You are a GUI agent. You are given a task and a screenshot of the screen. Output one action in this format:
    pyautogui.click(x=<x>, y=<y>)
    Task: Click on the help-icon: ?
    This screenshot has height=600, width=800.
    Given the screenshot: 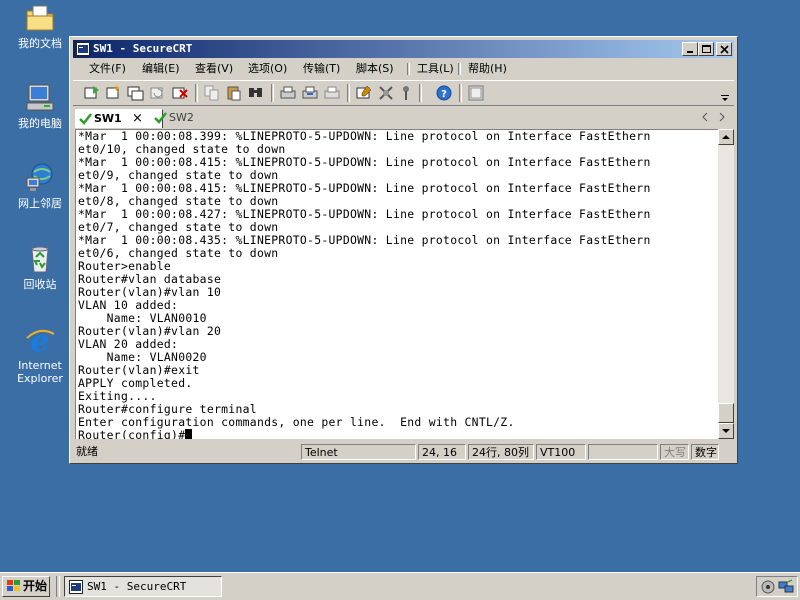 What is the action you would take?
    pyautogui.click(x=444, y=93)
    